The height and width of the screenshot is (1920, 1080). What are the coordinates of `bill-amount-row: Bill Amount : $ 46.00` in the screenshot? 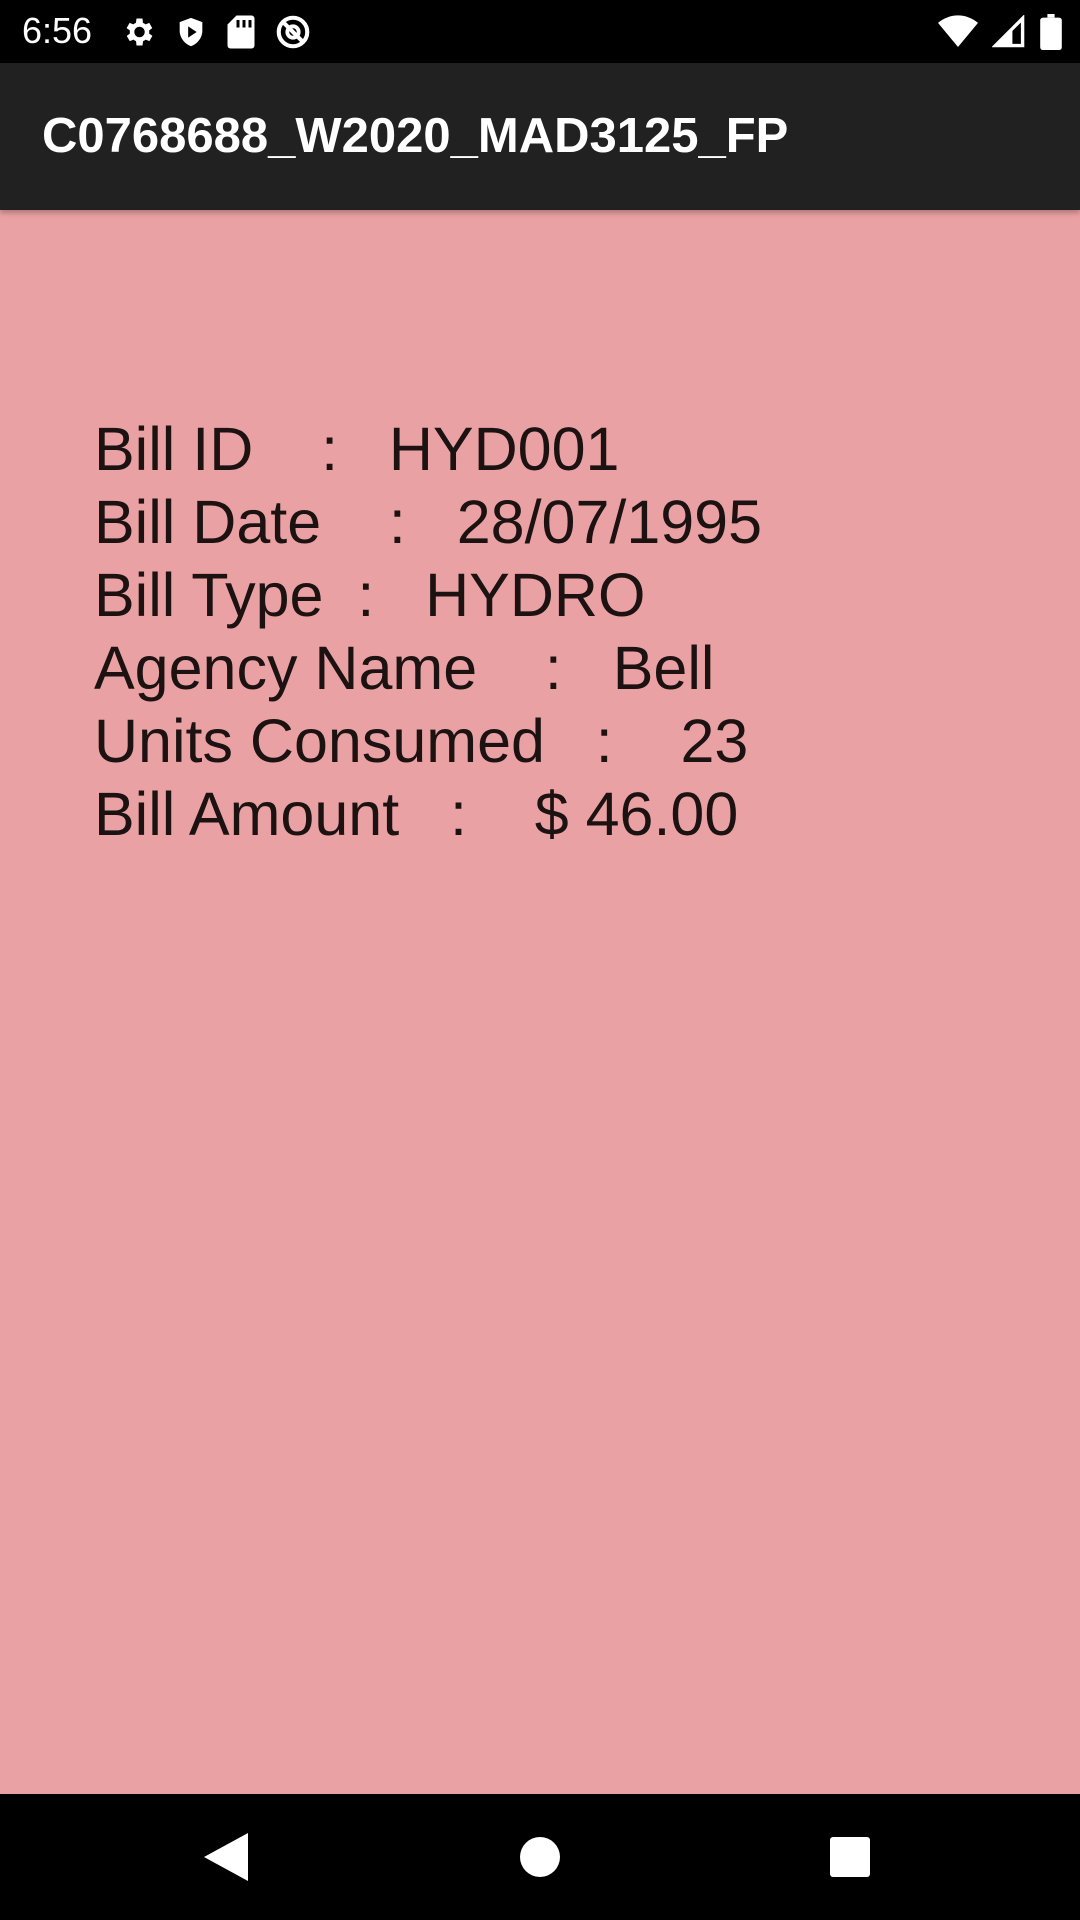 It's located at (416, 814).